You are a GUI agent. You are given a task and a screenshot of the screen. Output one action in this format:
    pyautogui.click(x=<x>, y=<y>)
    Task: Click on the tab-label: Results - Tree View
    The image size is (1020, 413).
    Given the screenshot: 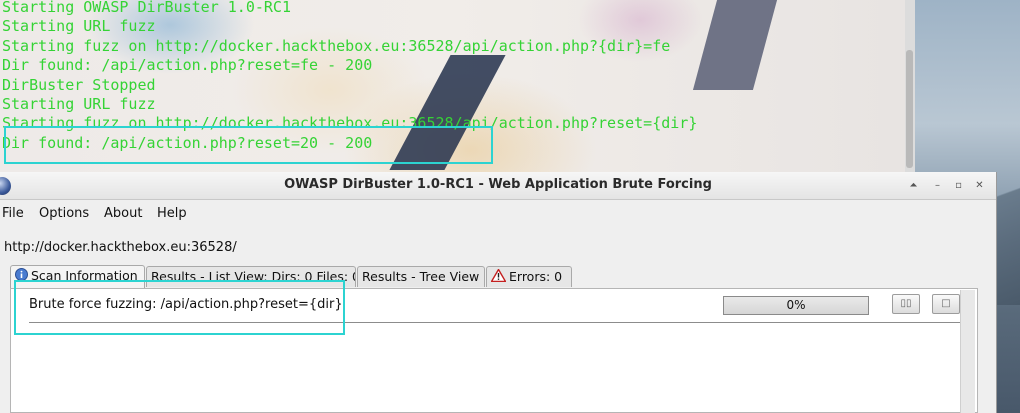 What is the action you would take?
    pyautogui.click(x=421, y=276)
    